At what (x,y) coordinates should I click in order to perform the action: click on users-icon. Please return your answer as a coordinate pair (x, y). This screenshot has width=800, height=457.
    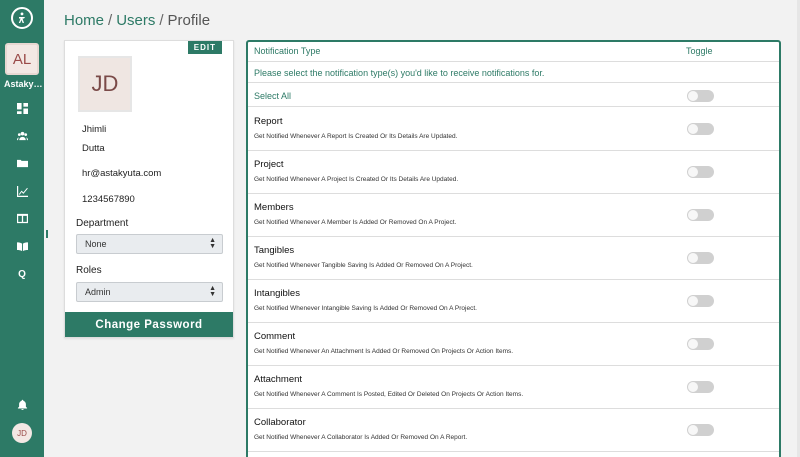
    Looking at the image, I should click on (22, 135).